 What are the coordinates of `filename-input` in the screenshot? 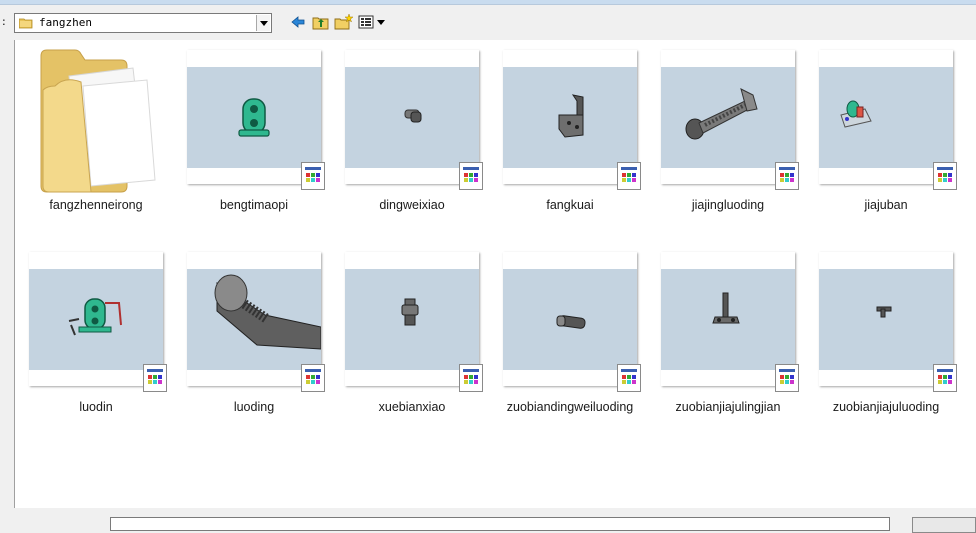 It's located at (500, 524).